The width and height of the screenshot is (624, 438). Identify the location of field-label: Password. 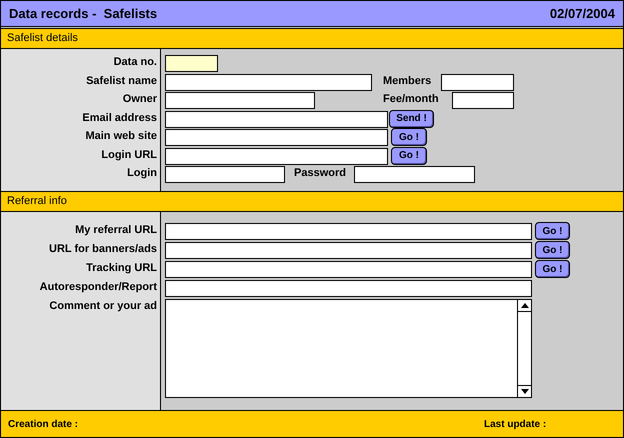
(320, 173).